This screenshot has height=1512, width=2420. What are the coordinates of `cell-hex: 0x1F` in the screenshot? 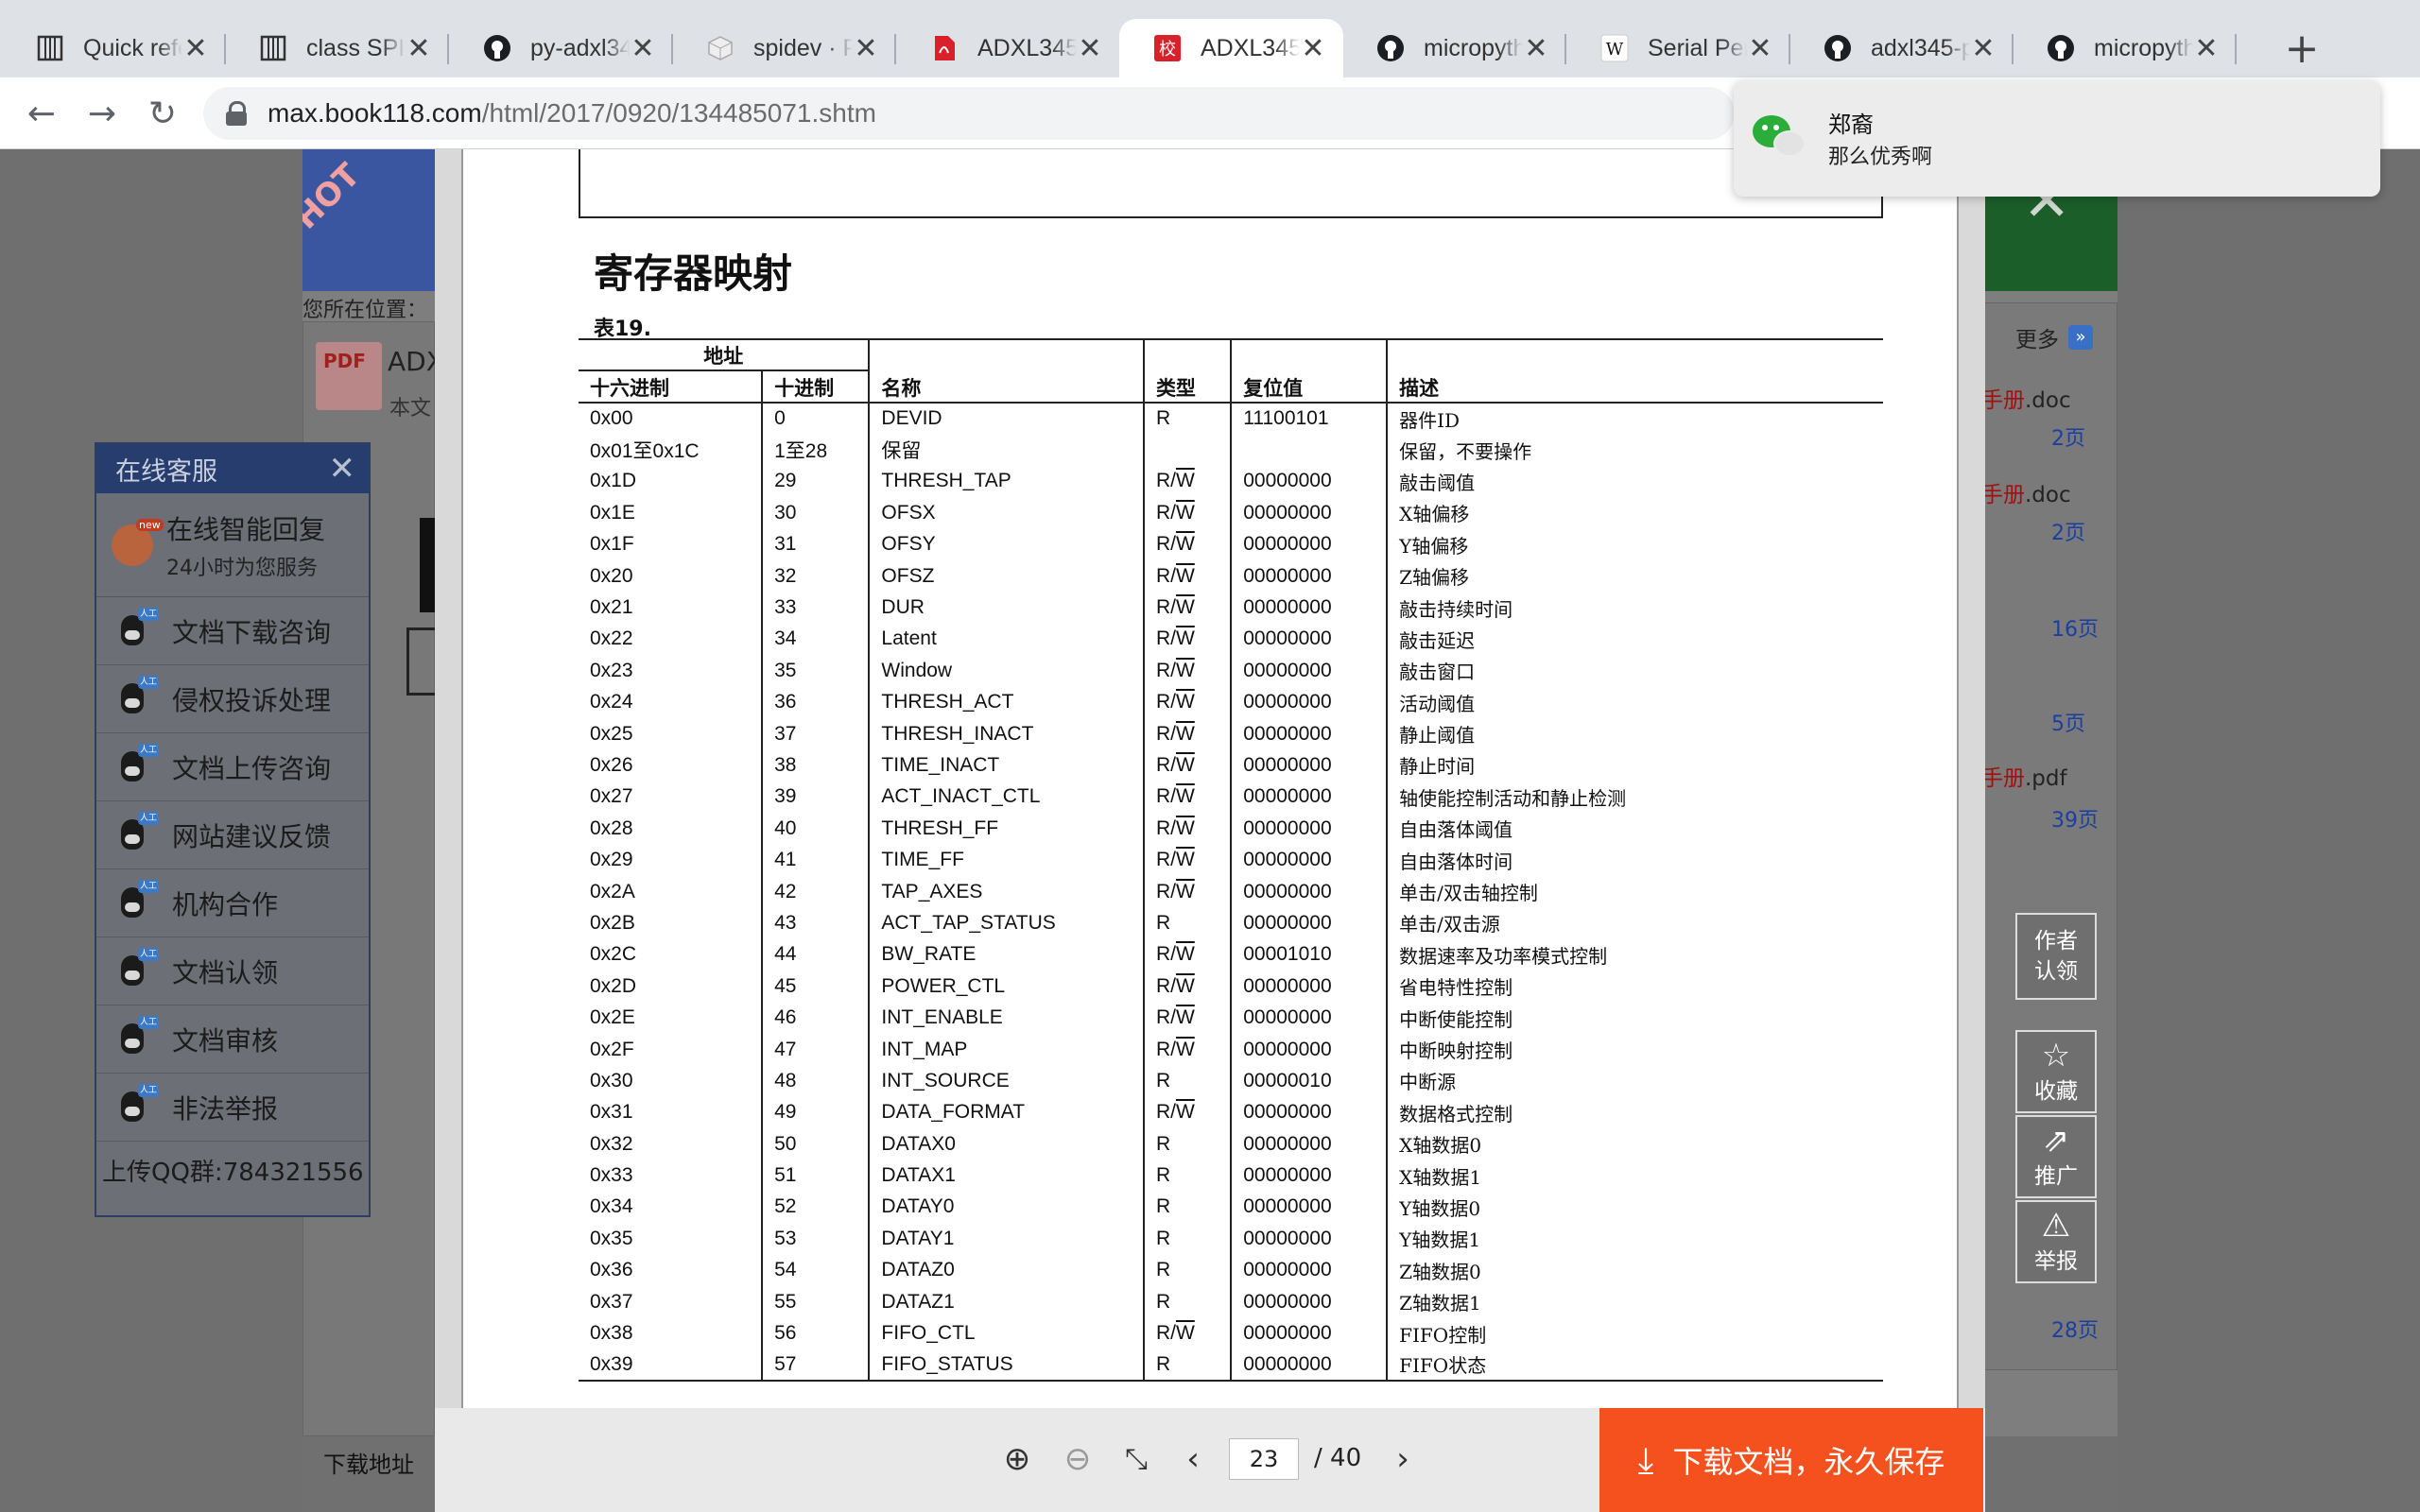 It's located at (671, 544).